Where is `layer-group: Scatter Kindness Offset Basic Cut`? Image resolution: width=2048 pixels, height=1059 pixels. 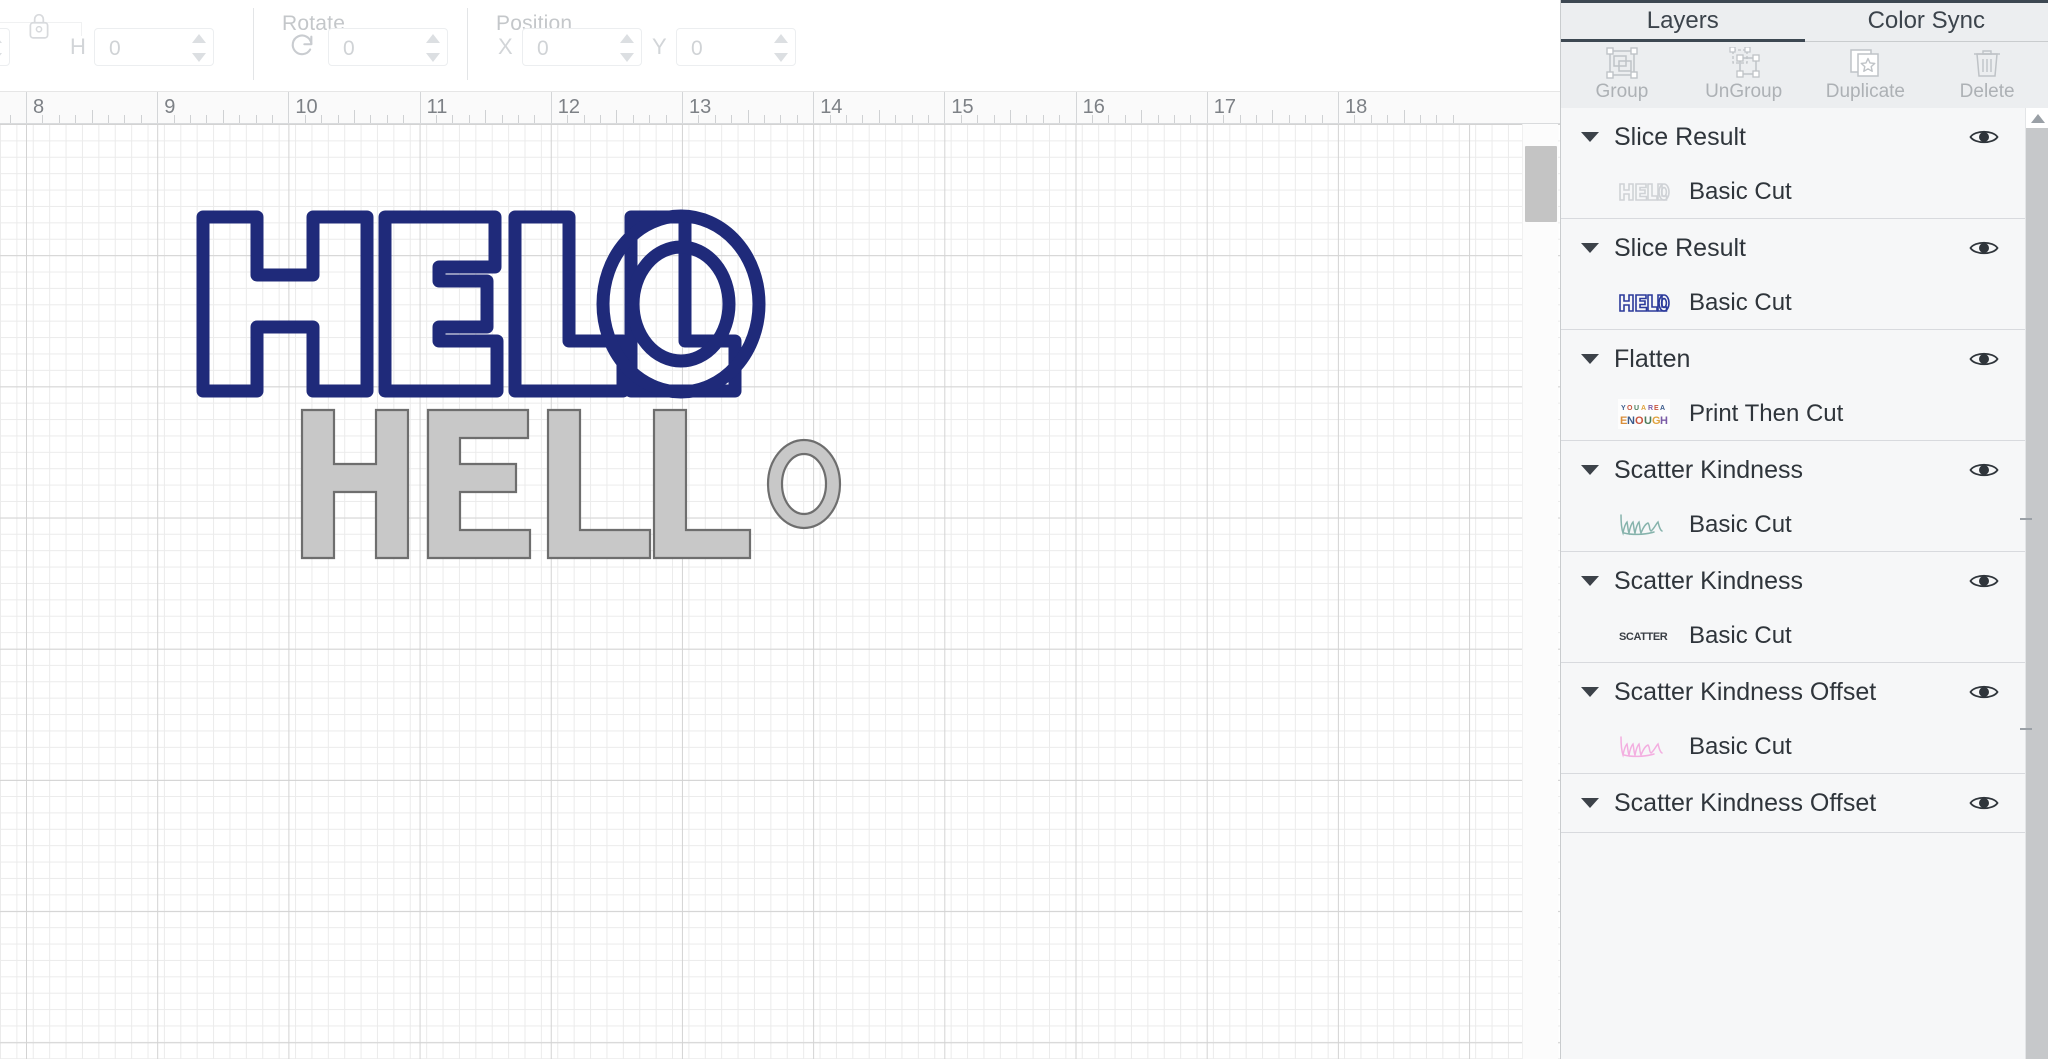
layer-group: Scatter Kindness Offset Basic Cut is located at coordinates (1793, 718).